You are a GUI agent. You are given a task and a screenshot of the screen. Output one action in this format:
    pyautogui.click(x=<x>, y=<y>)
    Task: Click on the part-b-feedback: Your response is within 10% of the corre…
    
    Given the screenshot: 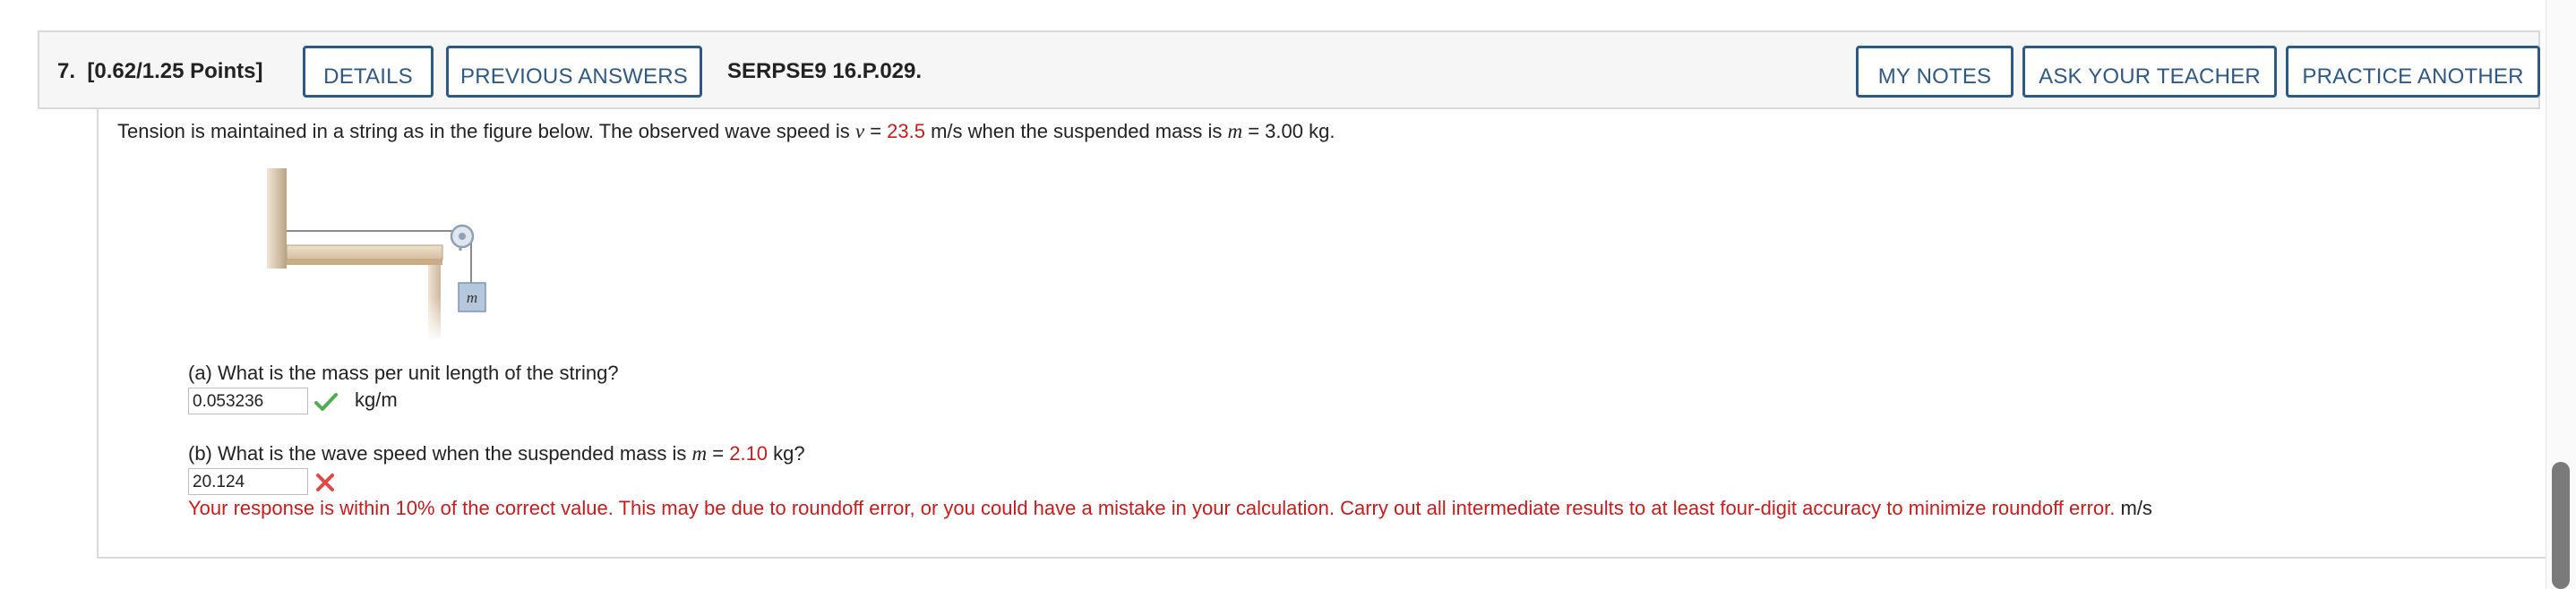 What is the action you would take?
    pyautogui.click(x=1152, y=508)
    